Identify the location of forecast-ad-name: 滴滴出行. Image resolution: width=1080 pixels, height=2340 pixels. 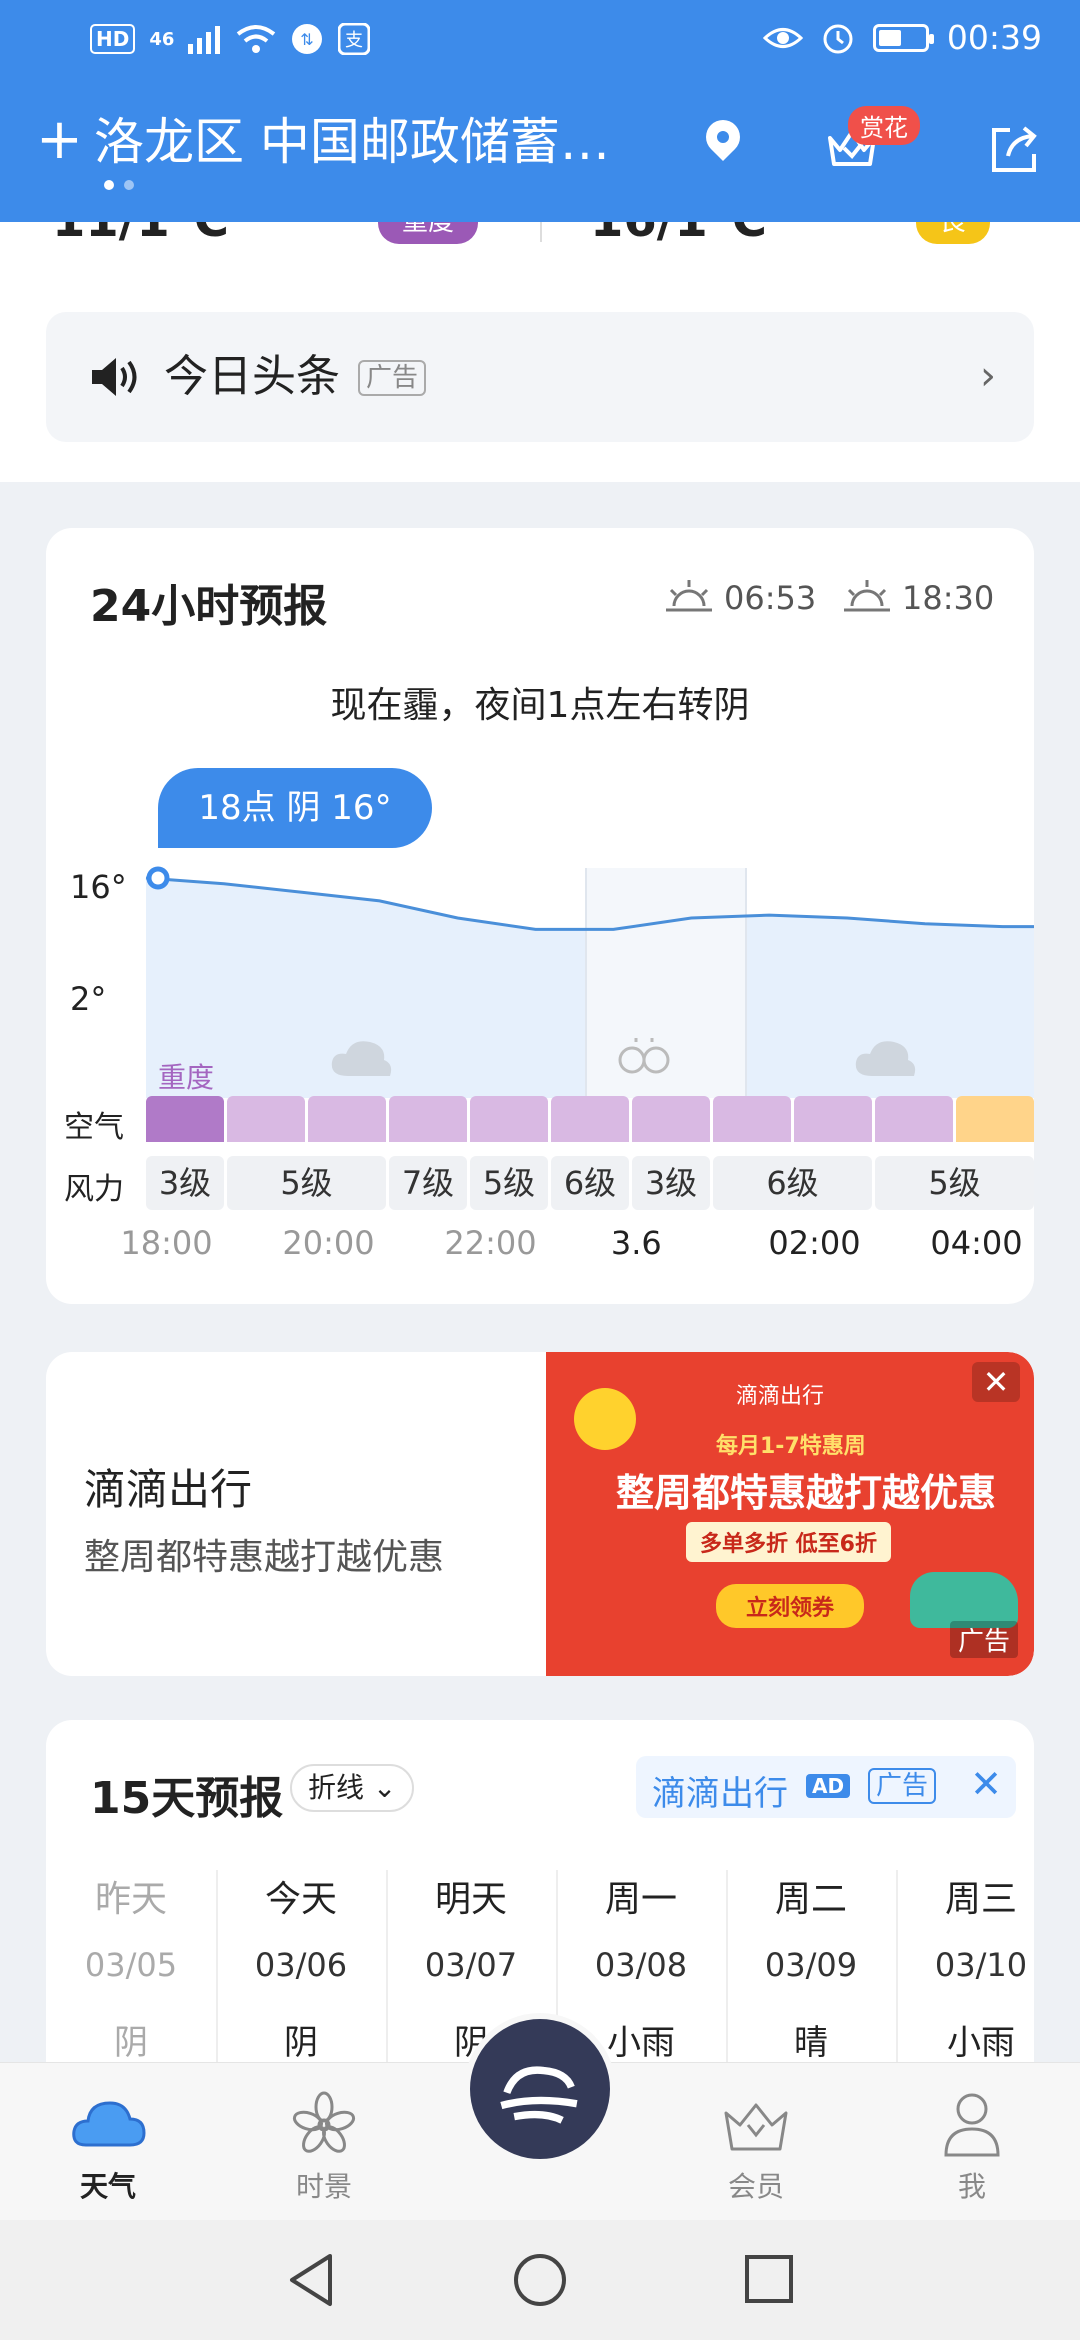
(720, 1794).